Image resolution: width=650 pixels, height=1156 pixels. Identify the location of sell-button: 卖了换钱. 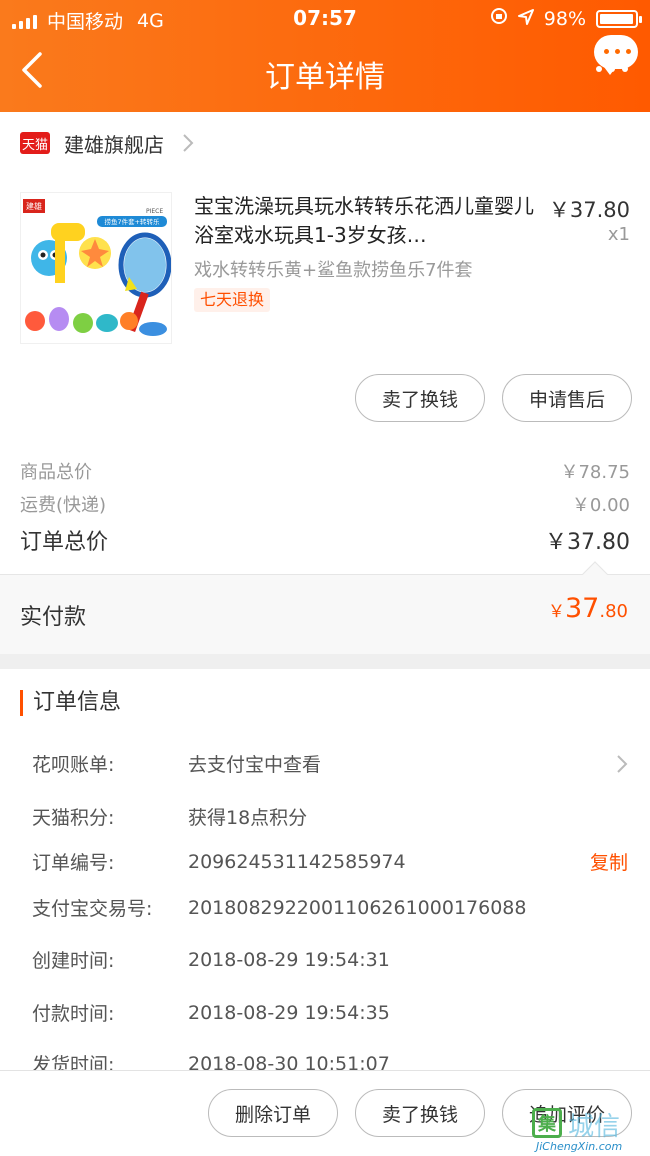
(420, 398).